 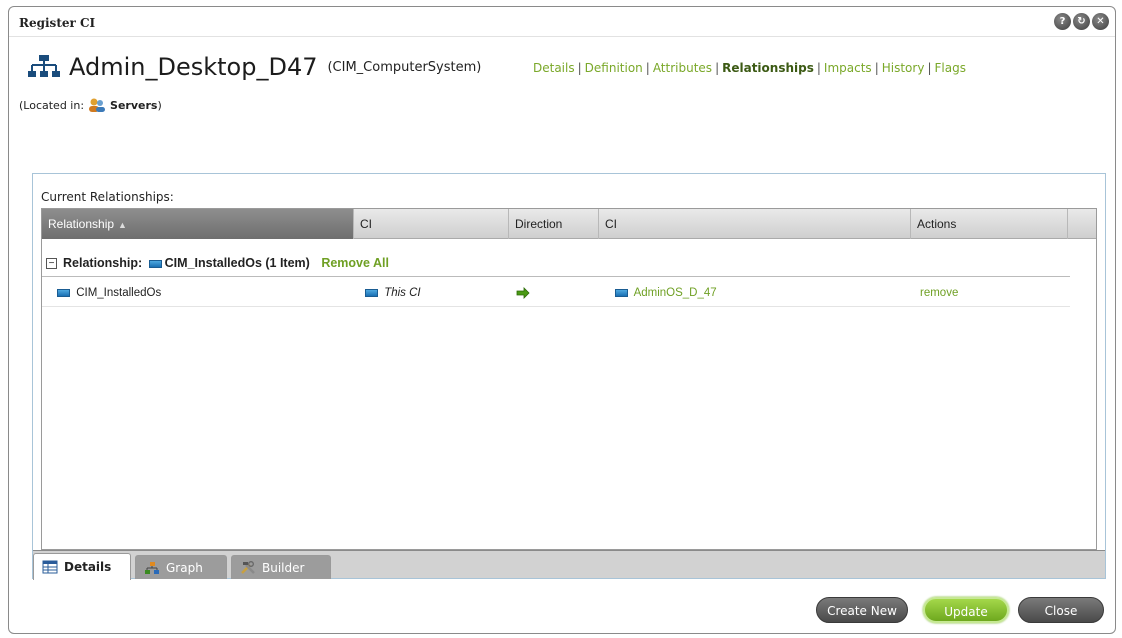 What do you see at coordinates (1100, 21) in the screenshot?
I see `close-icon: ✕` at bounding box center [1100, 21].